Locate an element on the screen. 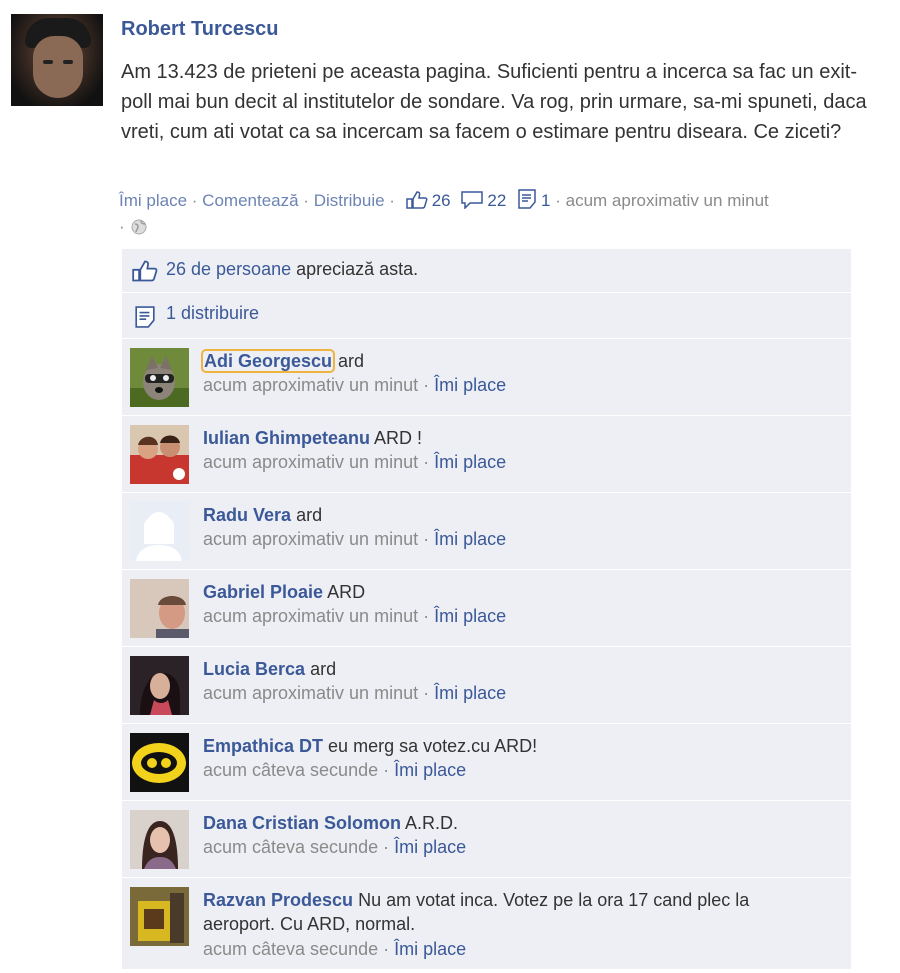 The height and width of the screenshot is (973, 900). commenter-name: Adi Georgescu is located at coordinates (268, 361).